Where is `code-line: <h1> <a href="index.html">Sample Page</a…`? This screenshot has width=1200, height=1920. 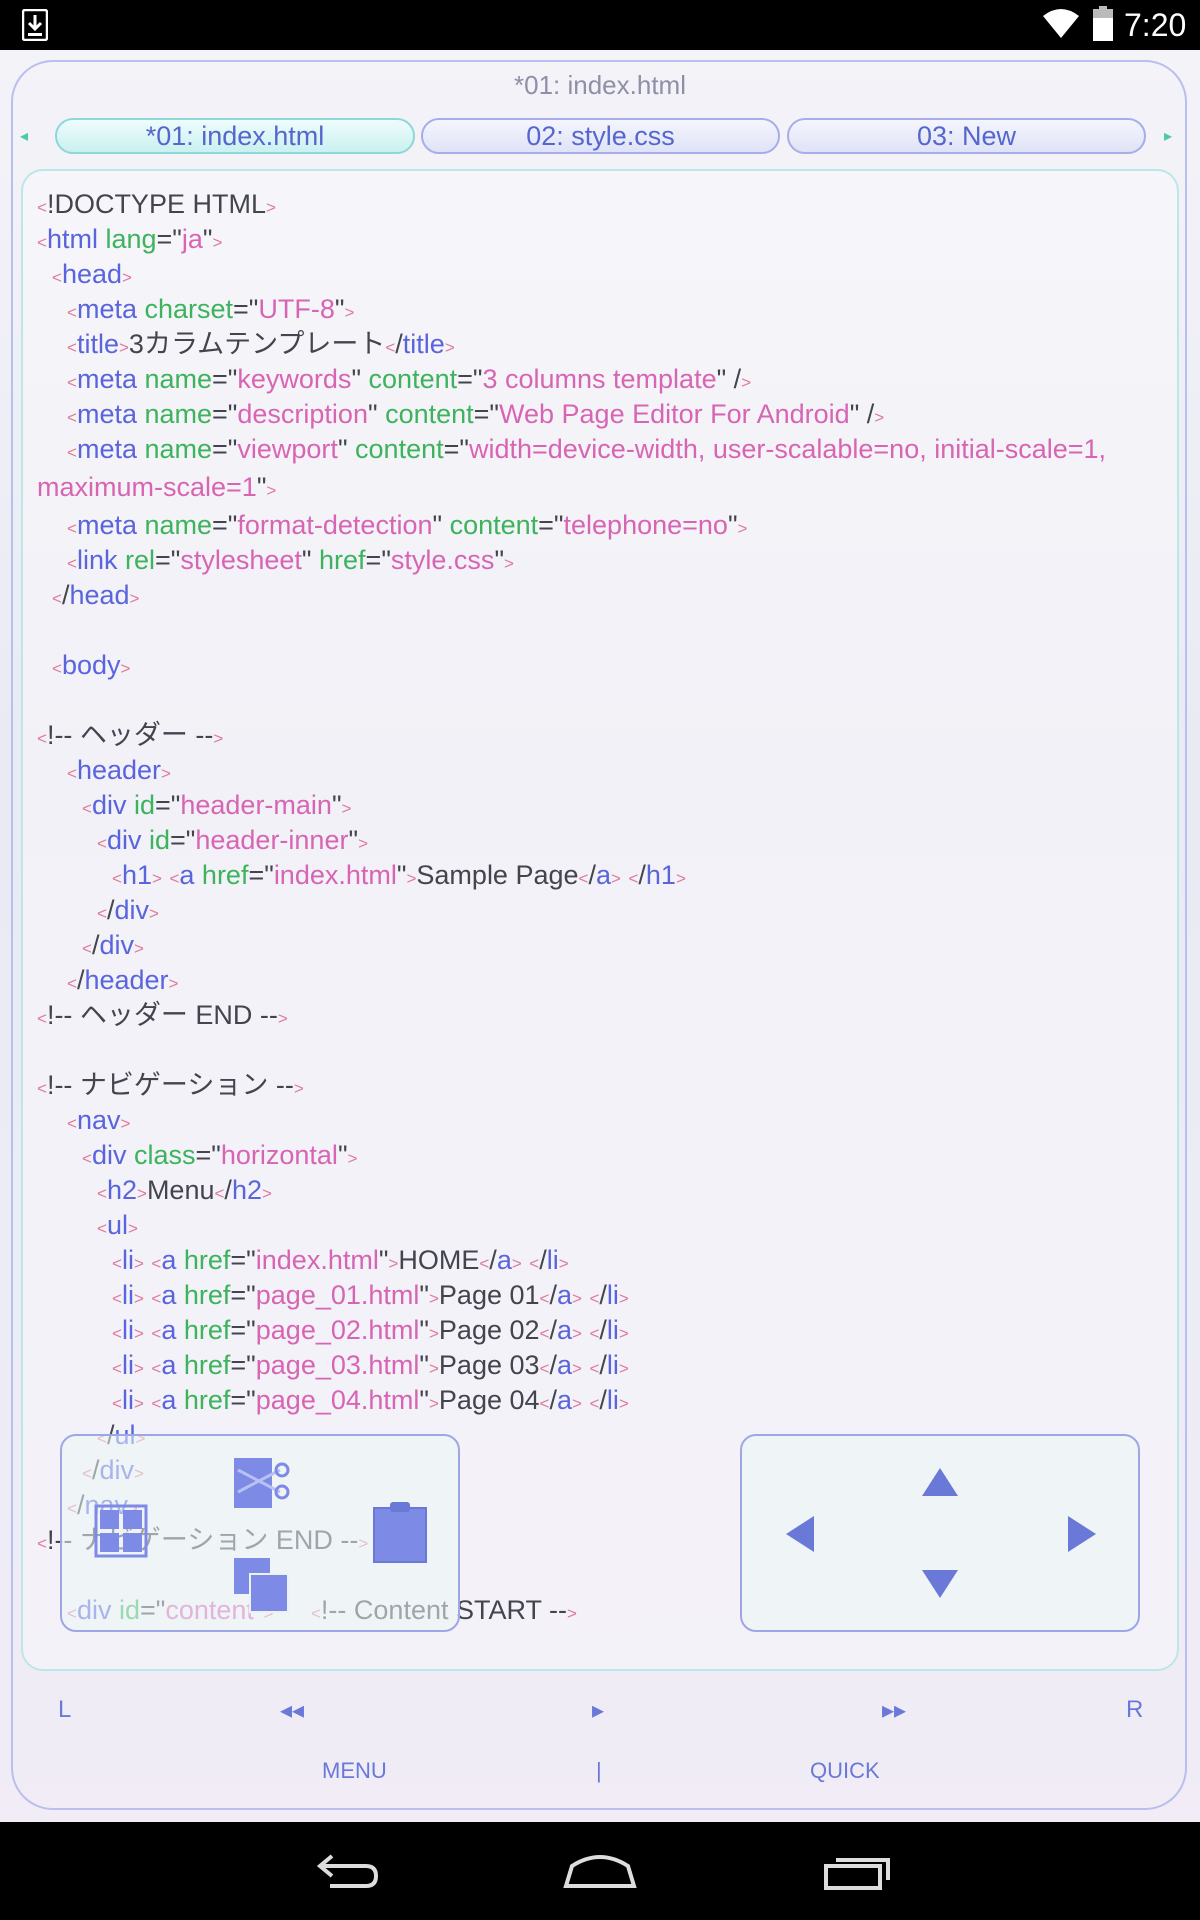 code-line: <h1> <a href="index.html">Sample Page</a… is located at coordinates (597, 875).